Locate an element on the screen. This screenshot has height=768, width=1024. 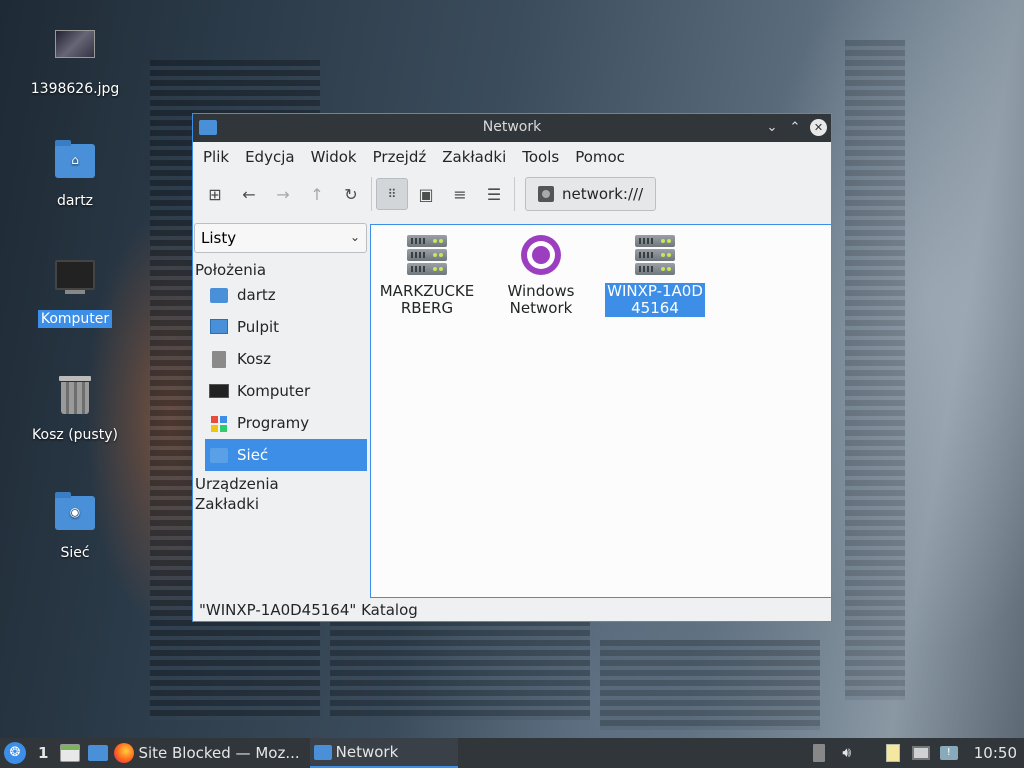
close-icon: ✕ is located at coordinates (818, 127).